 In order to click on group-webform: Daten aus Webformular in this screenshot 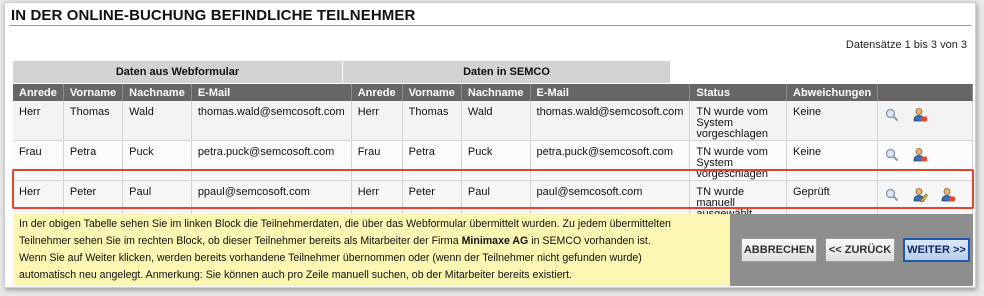, I will do `click(178, 72)`.